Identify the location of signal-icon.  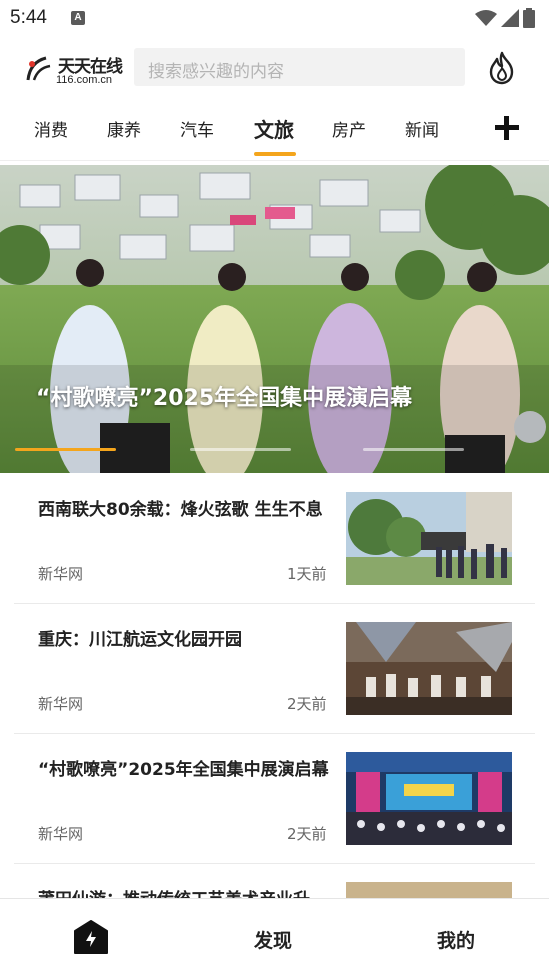
(510, 18).